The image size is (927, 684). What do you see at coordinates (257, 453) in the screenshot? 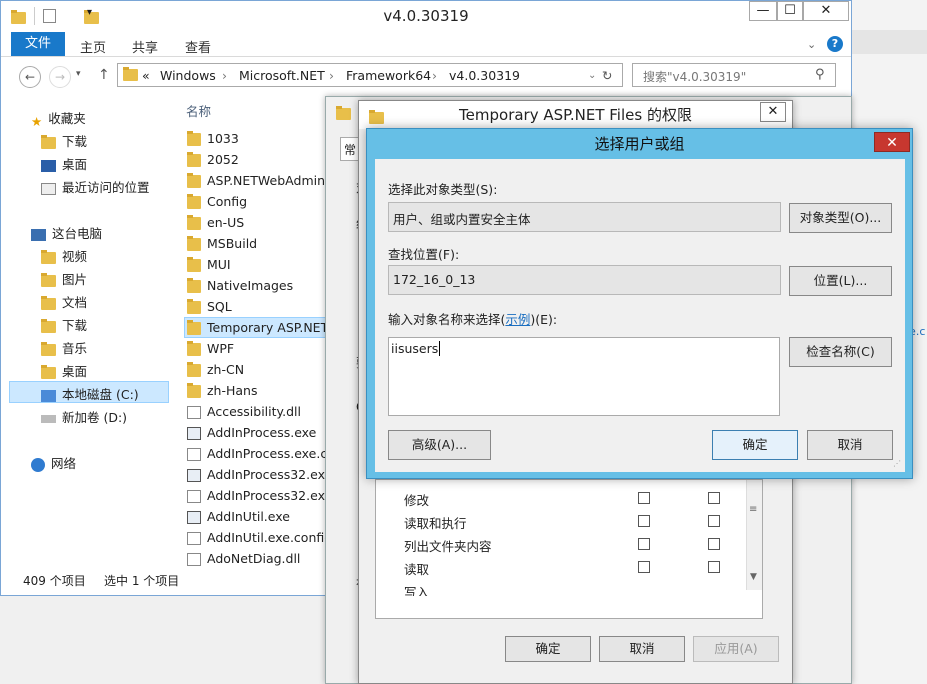
I see `file-list-item: AddInProcess.exe.config` at bounding box center [257, 453].